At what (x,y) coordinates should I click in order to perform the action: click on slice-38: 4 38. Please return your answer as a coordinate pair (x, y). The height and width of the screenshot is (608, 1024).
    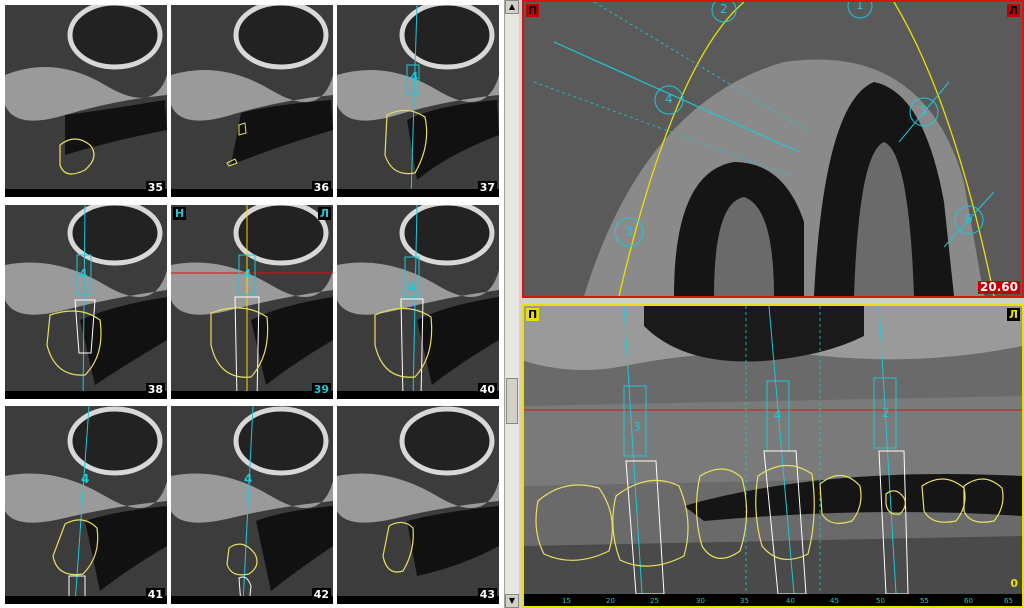
    Looking at the image, I should click on (86, 302).